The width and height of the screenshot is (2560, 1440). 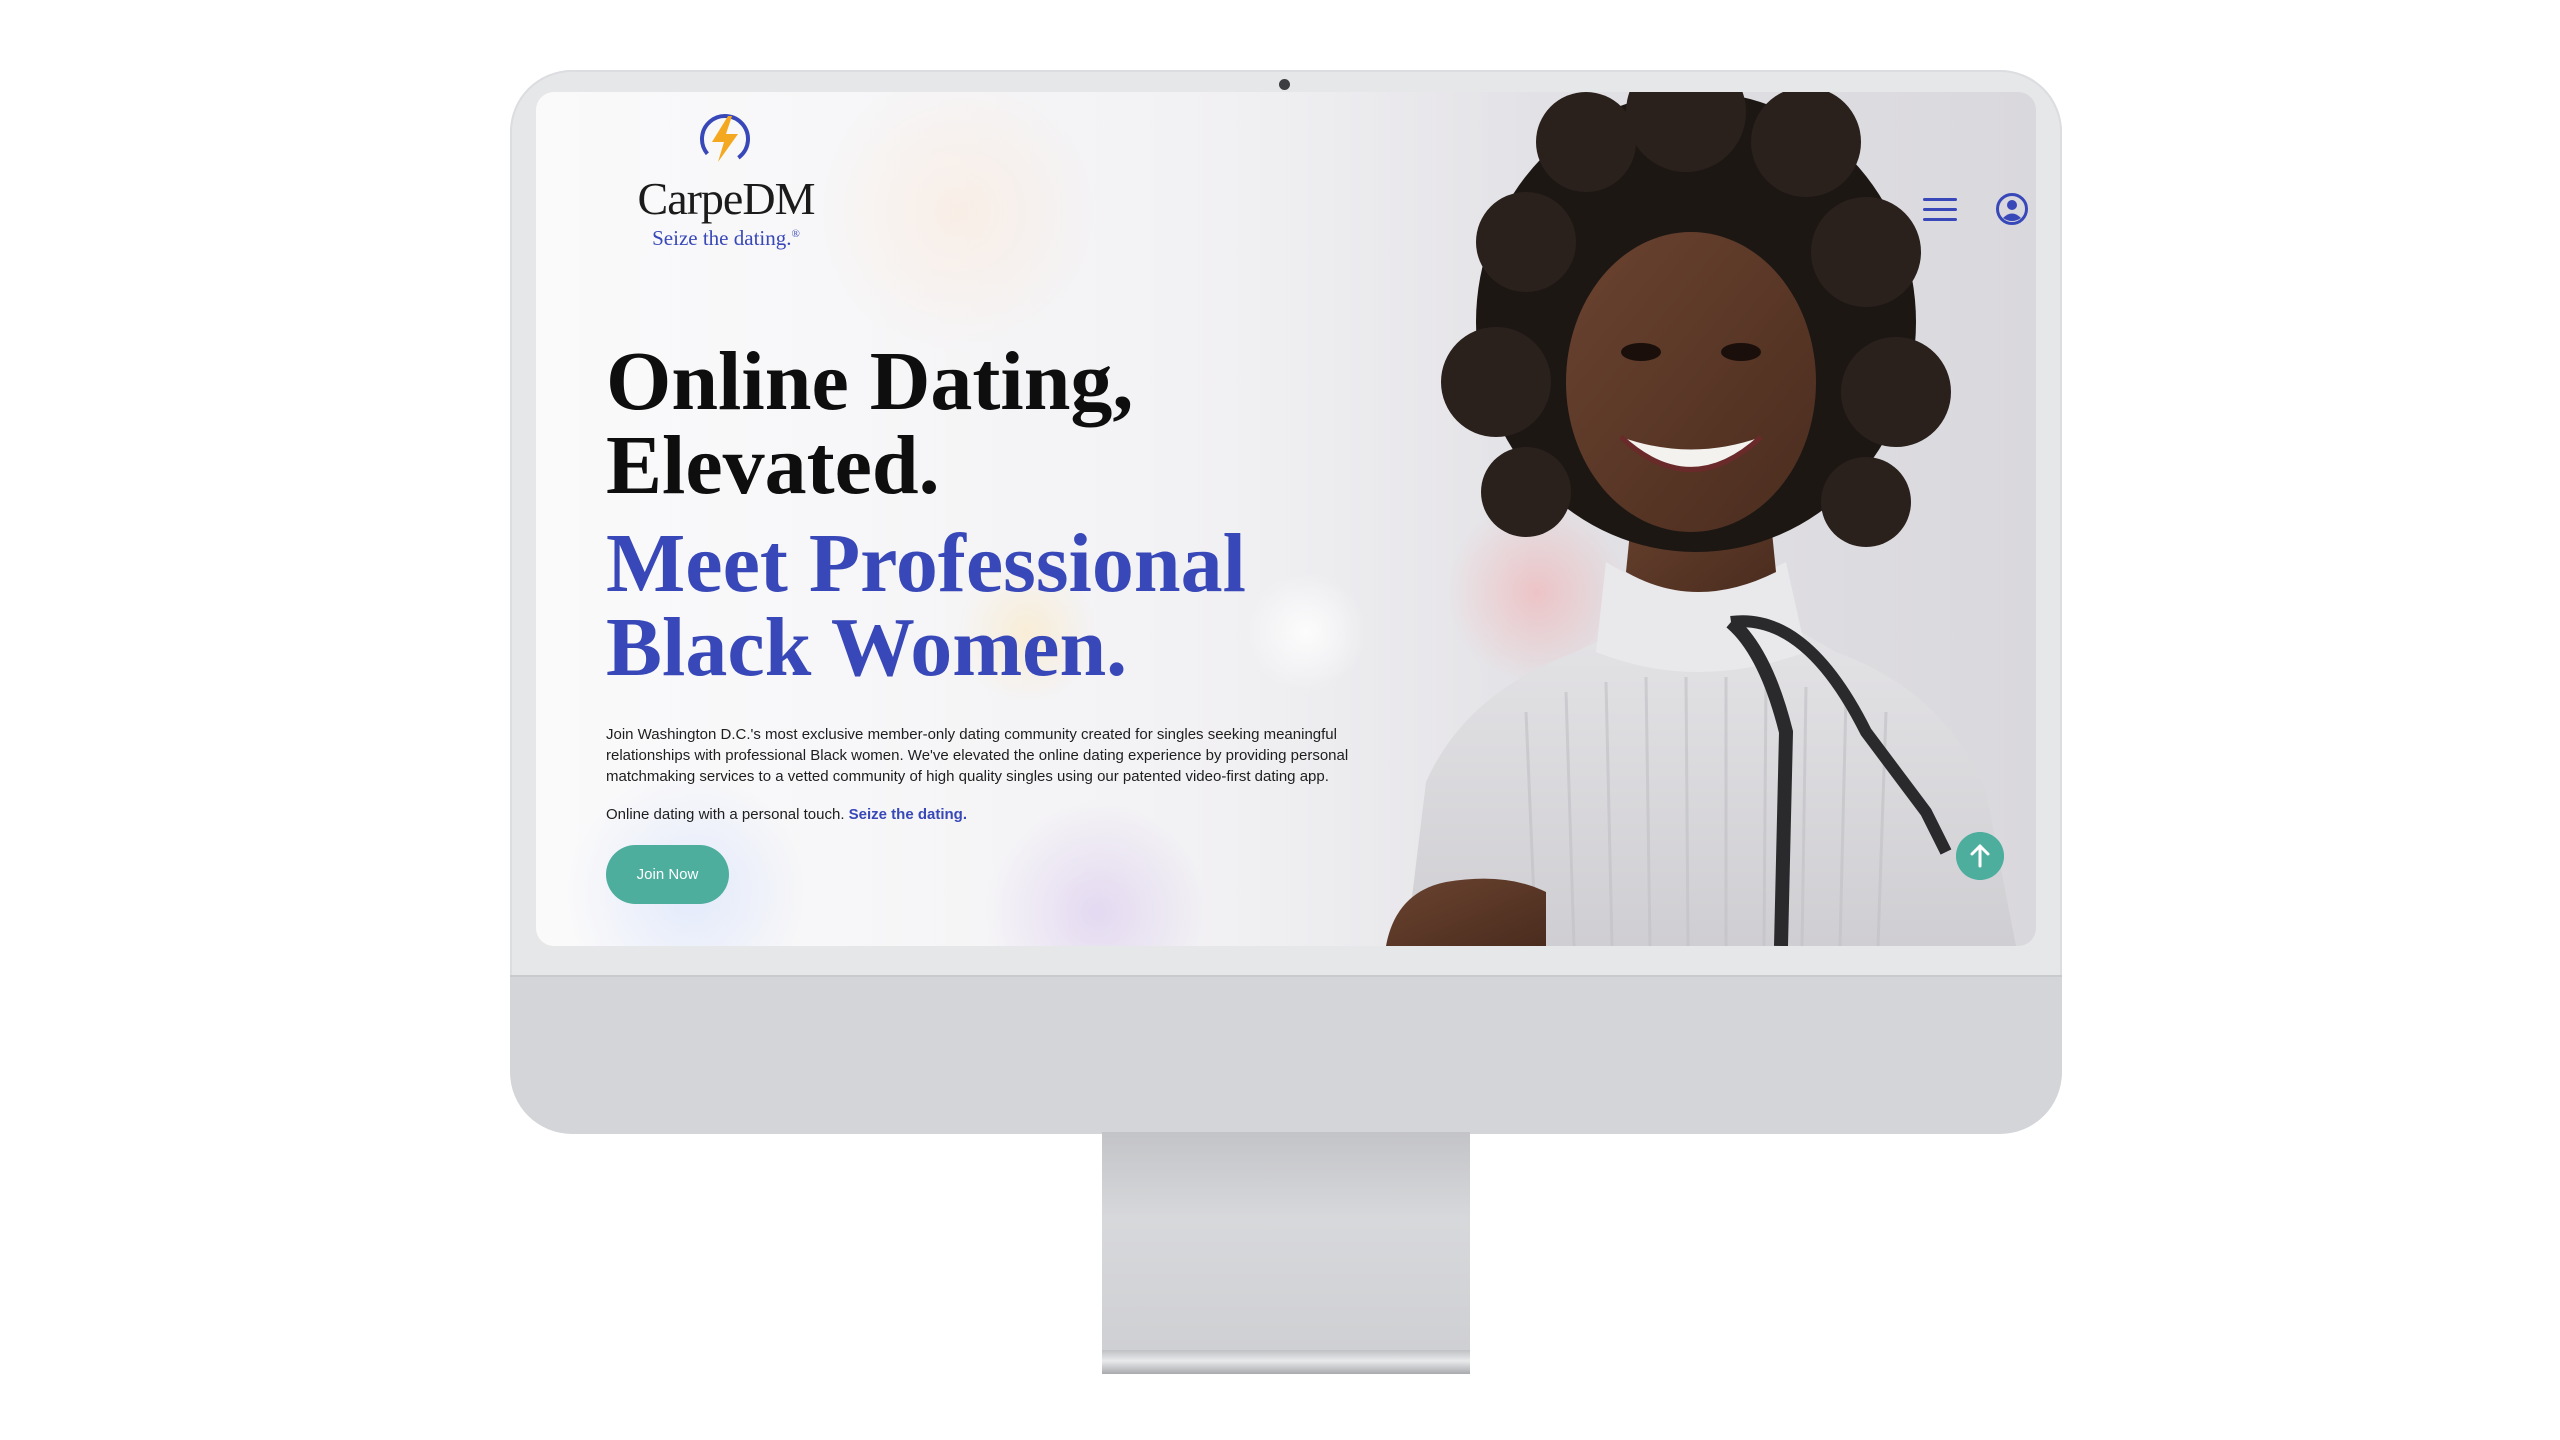 I want to click on subheadline-line-1: Meet Professional, so click(x=926, y=563).